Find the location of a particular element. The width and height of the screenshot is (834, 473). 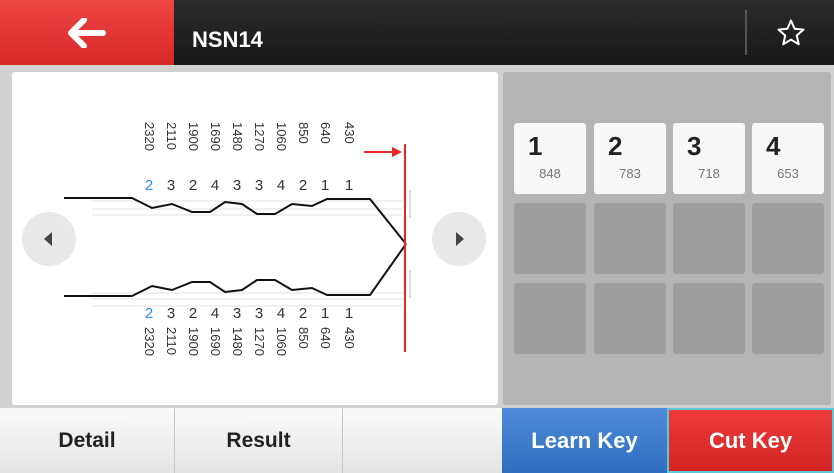

key-profile-top is located at coordinates (235, 221).